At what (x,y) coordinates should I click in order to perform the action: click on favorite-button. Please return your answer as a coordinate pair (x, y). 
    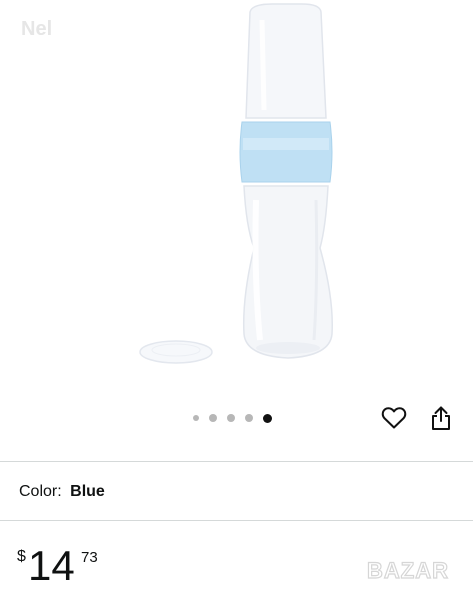
    Looking at the image, I should click on (394, 418).